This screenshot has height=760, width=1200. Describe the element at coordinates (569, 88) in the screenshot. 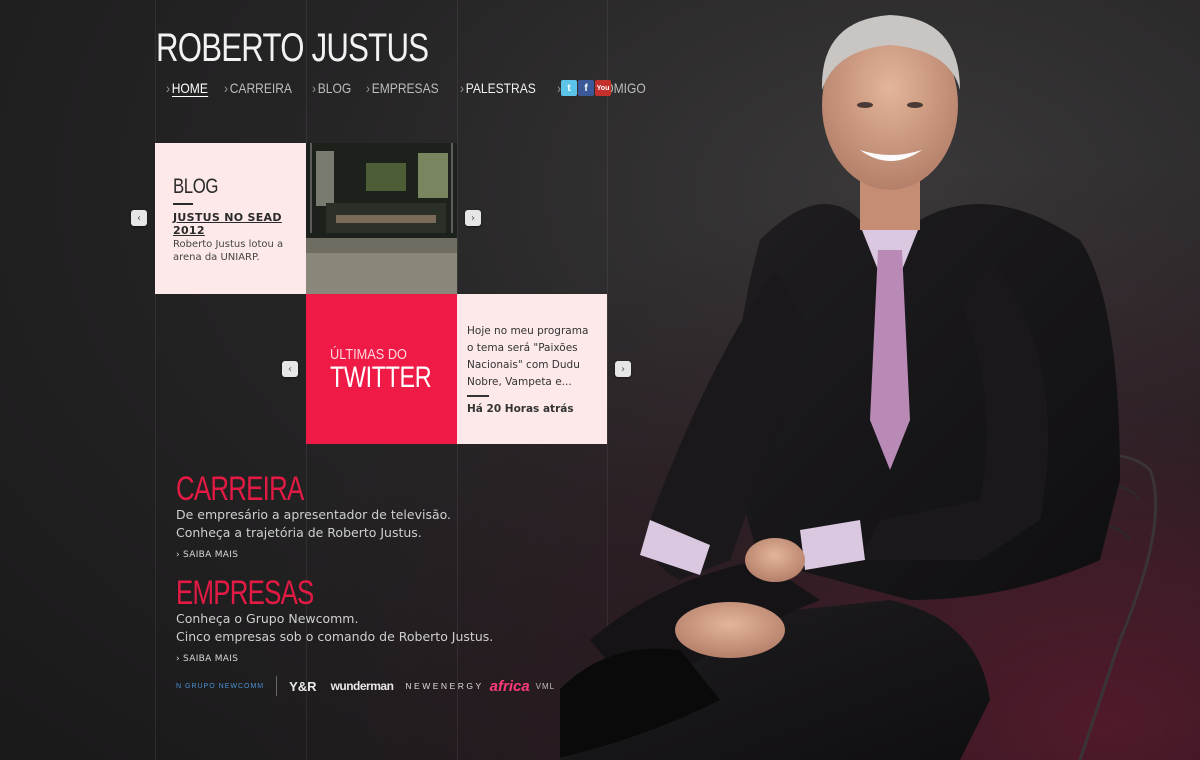

I see `twitter-icon: t` at that location.